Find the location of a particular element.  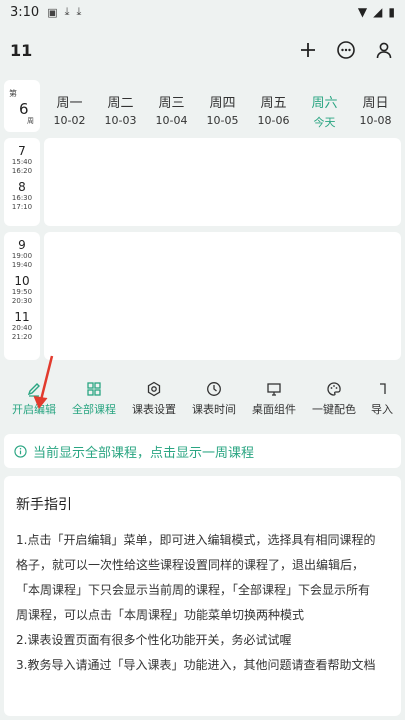

monitor-icon is located at coordinates (274, 389).